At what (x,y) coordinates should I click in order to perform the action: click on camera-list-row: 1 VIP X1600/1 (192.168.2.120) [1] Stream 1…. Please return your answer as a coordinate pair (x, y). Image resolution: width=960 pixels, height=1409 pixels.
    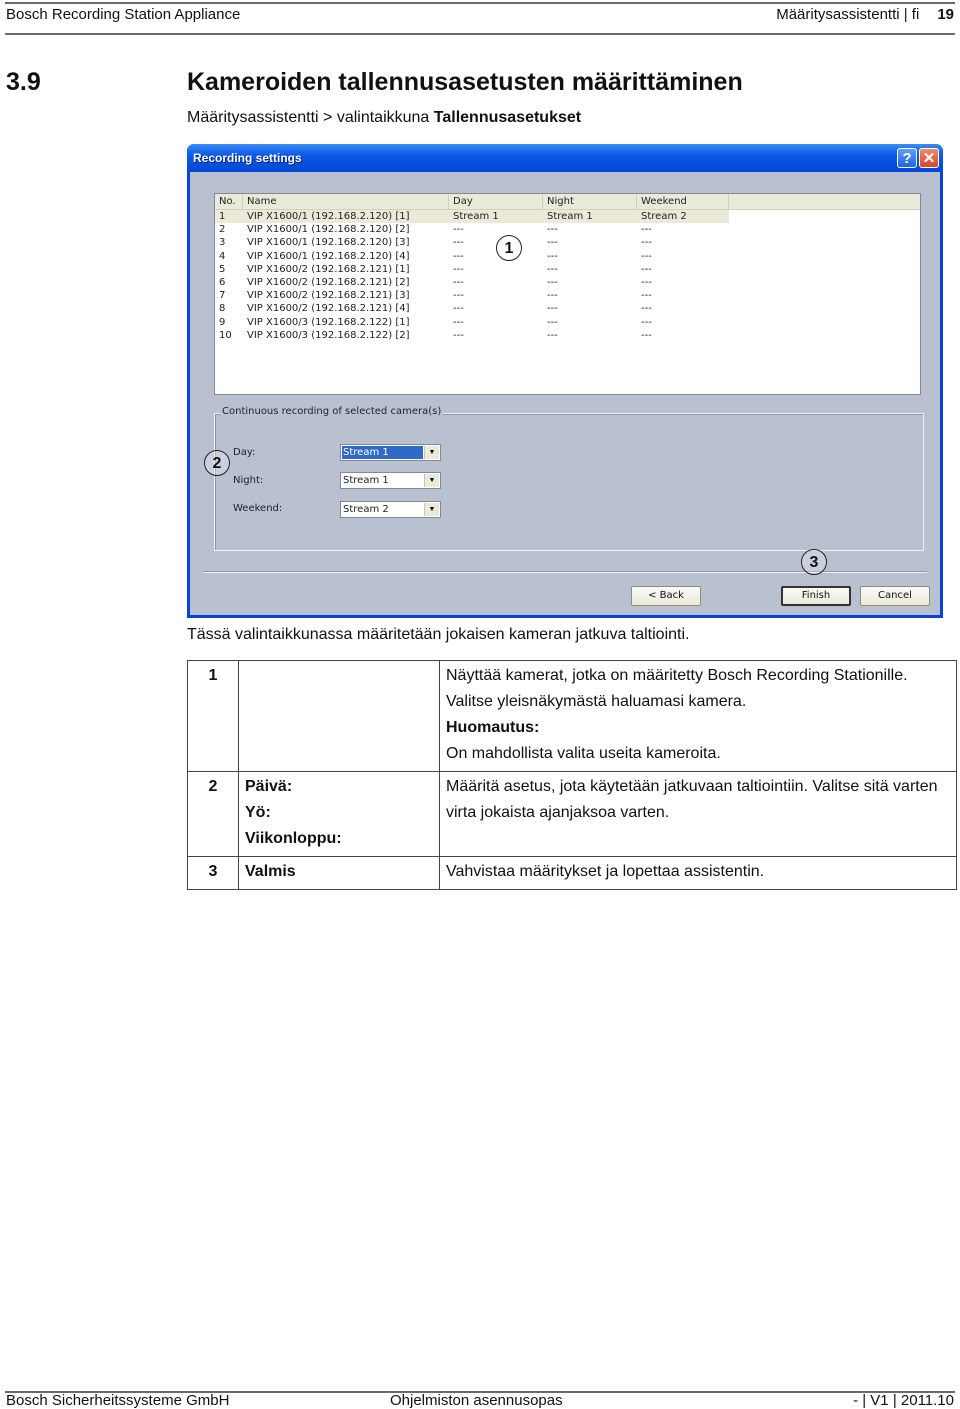
    Looking at the image, I should click on (567, 216).